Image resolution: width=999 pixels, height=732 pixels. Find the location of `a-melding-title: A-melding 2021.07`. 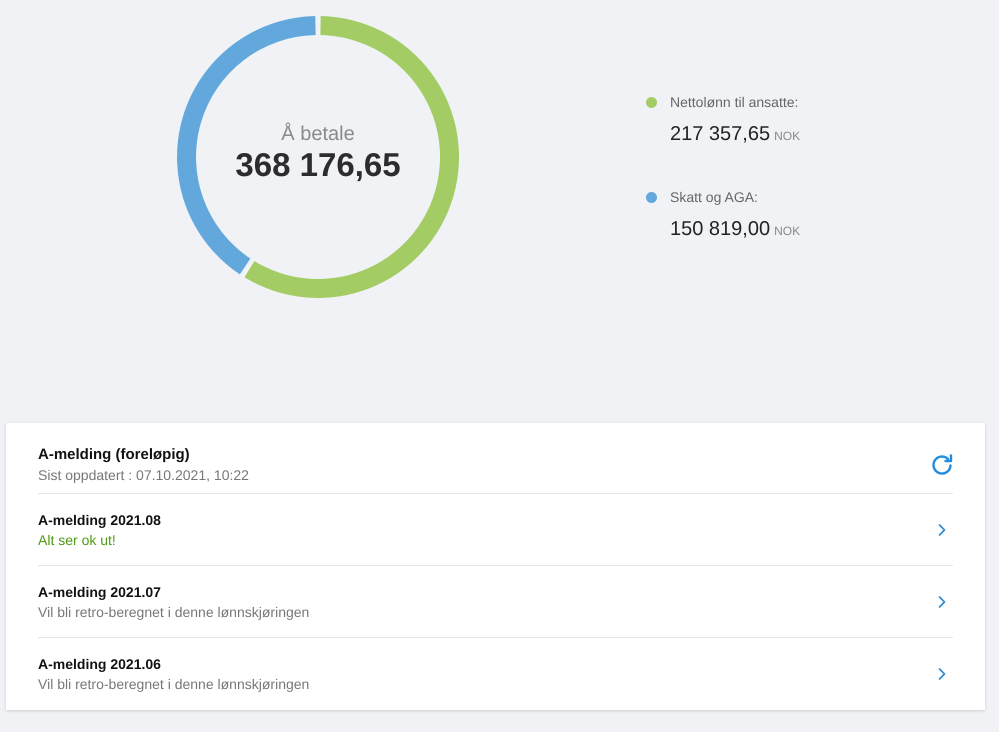

a-melding-title: A-melding 2021.07 is located at coordinates (99, 592).